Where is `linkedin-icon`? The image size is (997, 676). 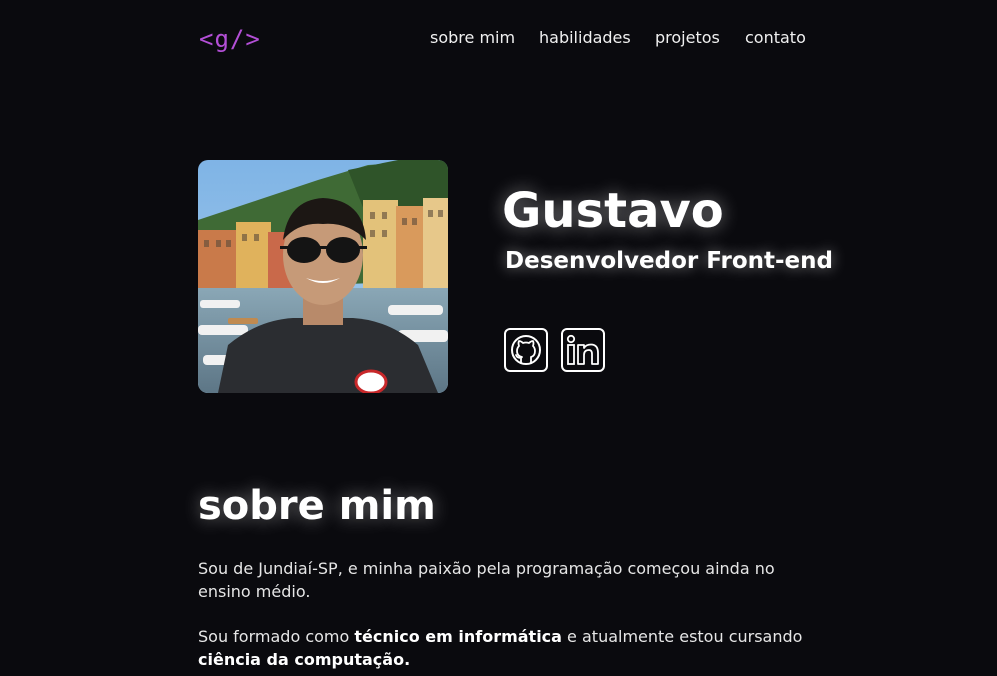
linkedin-icon is located at coordinates (583, 350).